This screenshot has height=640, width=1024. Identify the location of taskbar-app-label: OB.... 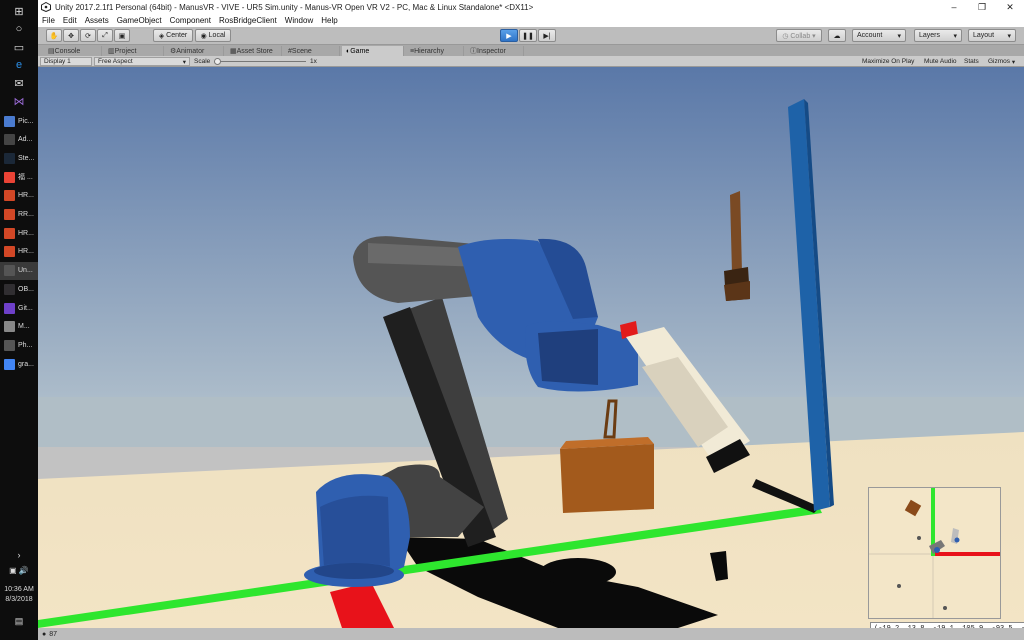
(26, 289).